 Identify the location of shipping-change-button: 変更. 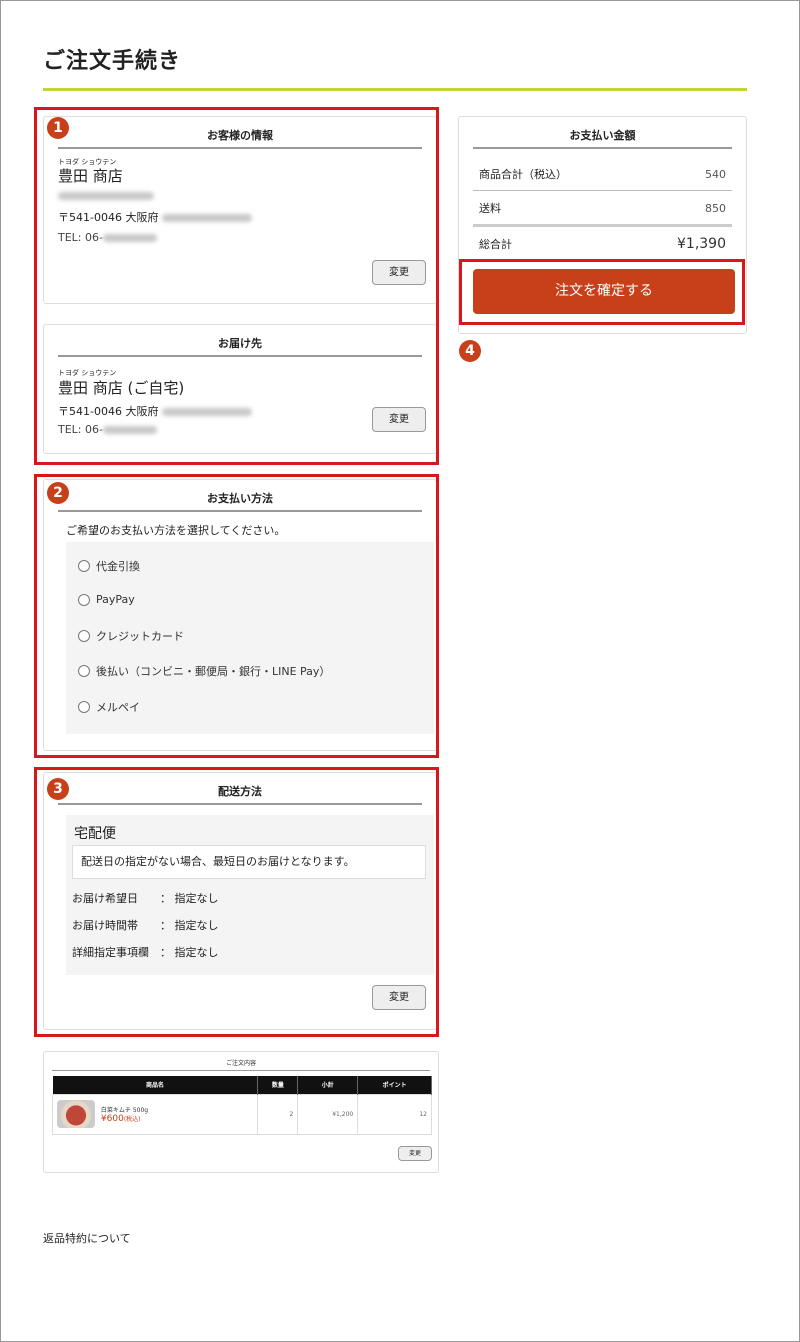
(399, 997).